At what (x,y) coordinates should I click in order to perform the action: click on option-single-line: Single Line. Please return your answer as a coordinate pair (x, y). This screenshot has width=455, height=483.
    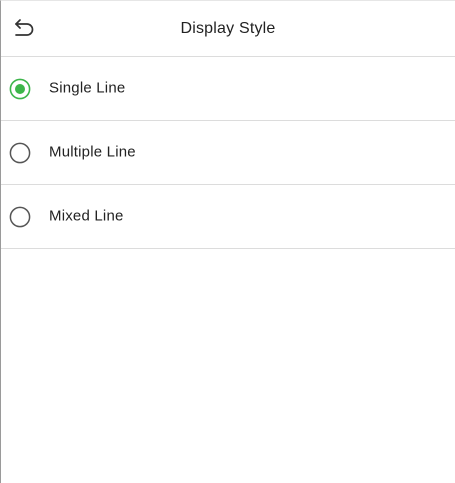
    Looking at the image, I should click on (228, 89).